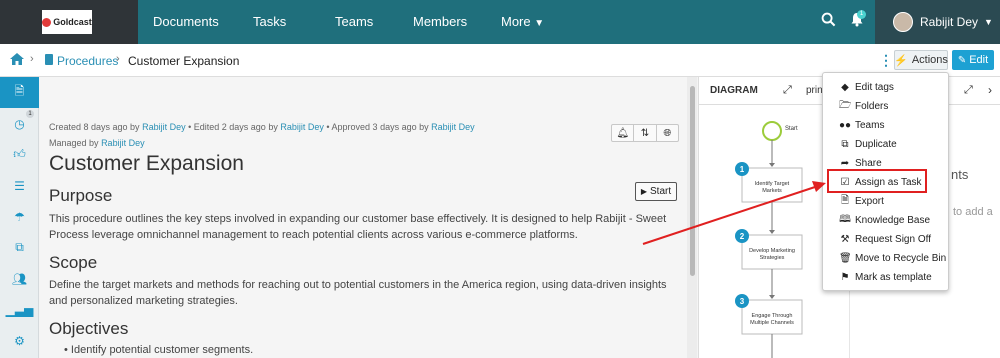 The width and height of the screenshot is (1000, 358). I want to click on svg-text: Markets, so click(772, 191).